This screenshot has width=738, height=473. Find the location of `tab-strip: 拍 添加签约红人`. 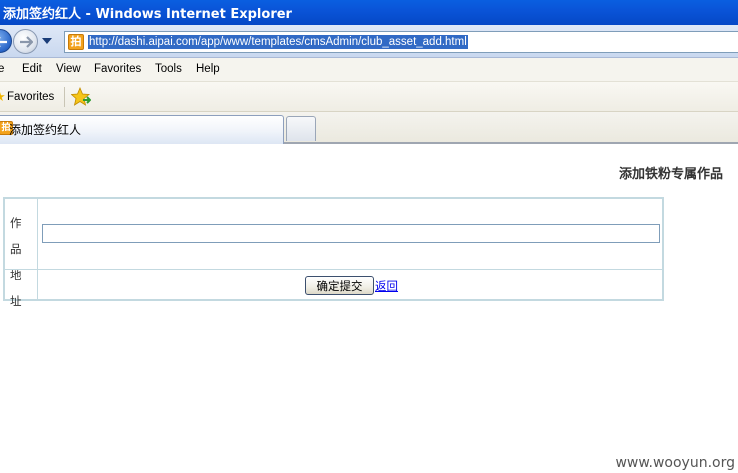

tab-strip: 拍 添加签约红人 is located at coordinates (369, 128).